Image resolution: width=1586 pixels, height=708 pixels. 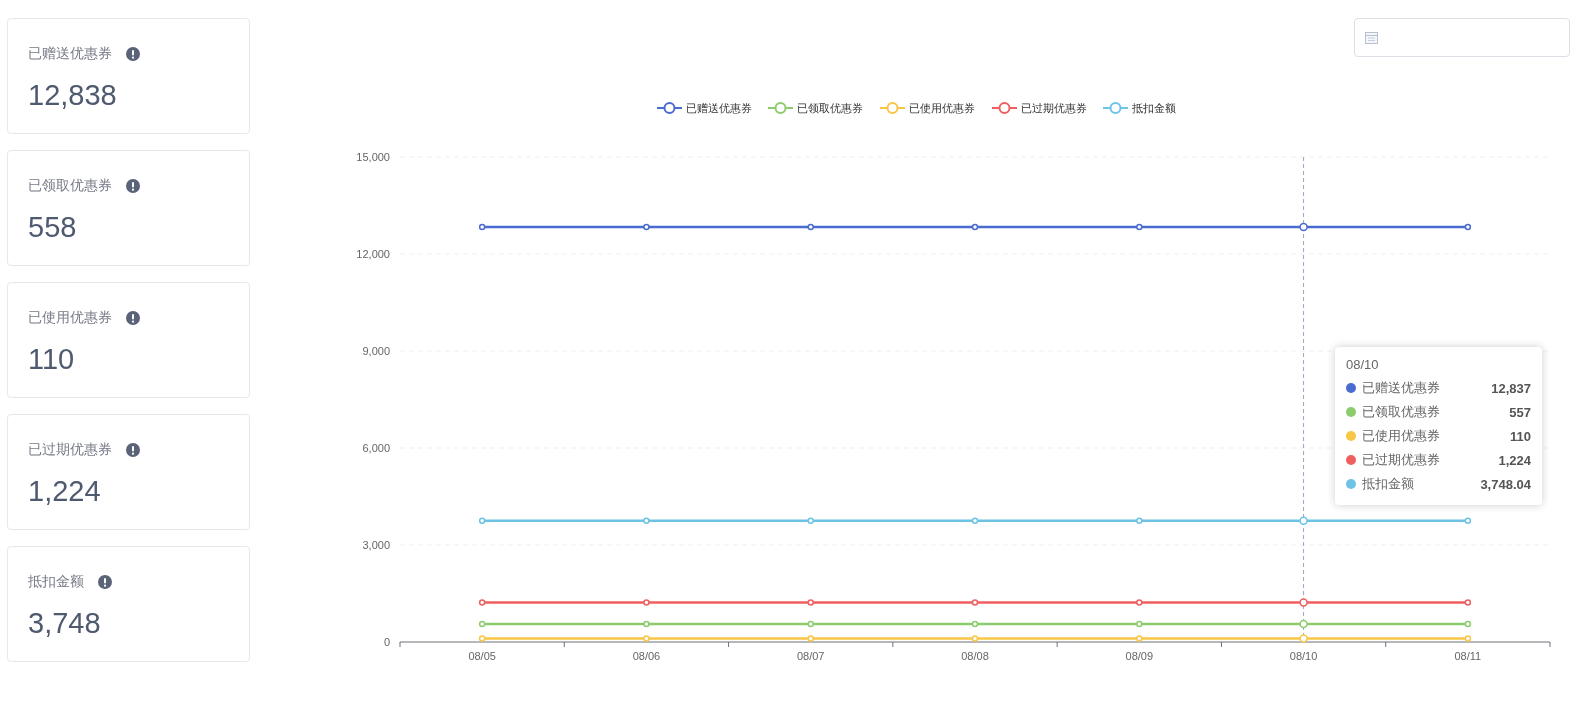 What do you see at coordinates (70, 450) in the screenshot?
I see `stat-label: 已过期优惠券` at bounding box center [70, 450].